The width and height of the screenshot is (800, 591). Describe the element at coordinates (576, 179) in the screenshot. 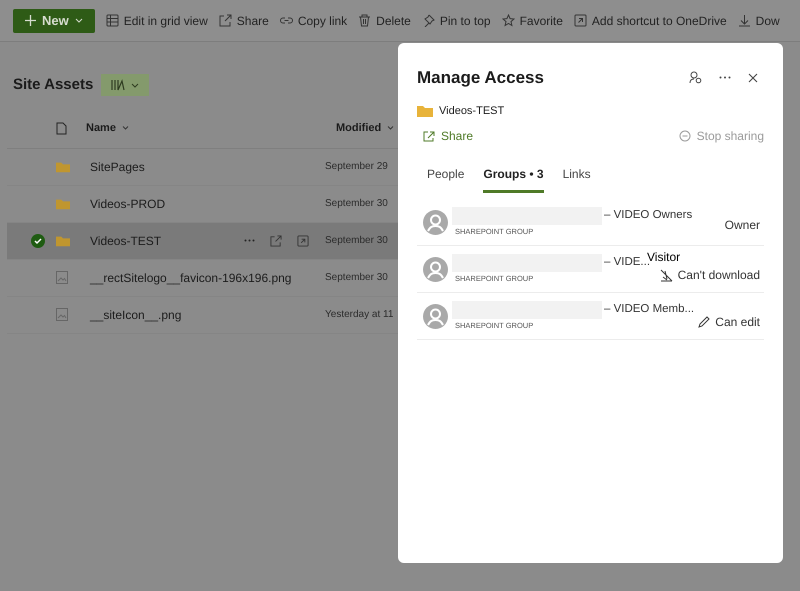

I see `tab: Links` at that location.